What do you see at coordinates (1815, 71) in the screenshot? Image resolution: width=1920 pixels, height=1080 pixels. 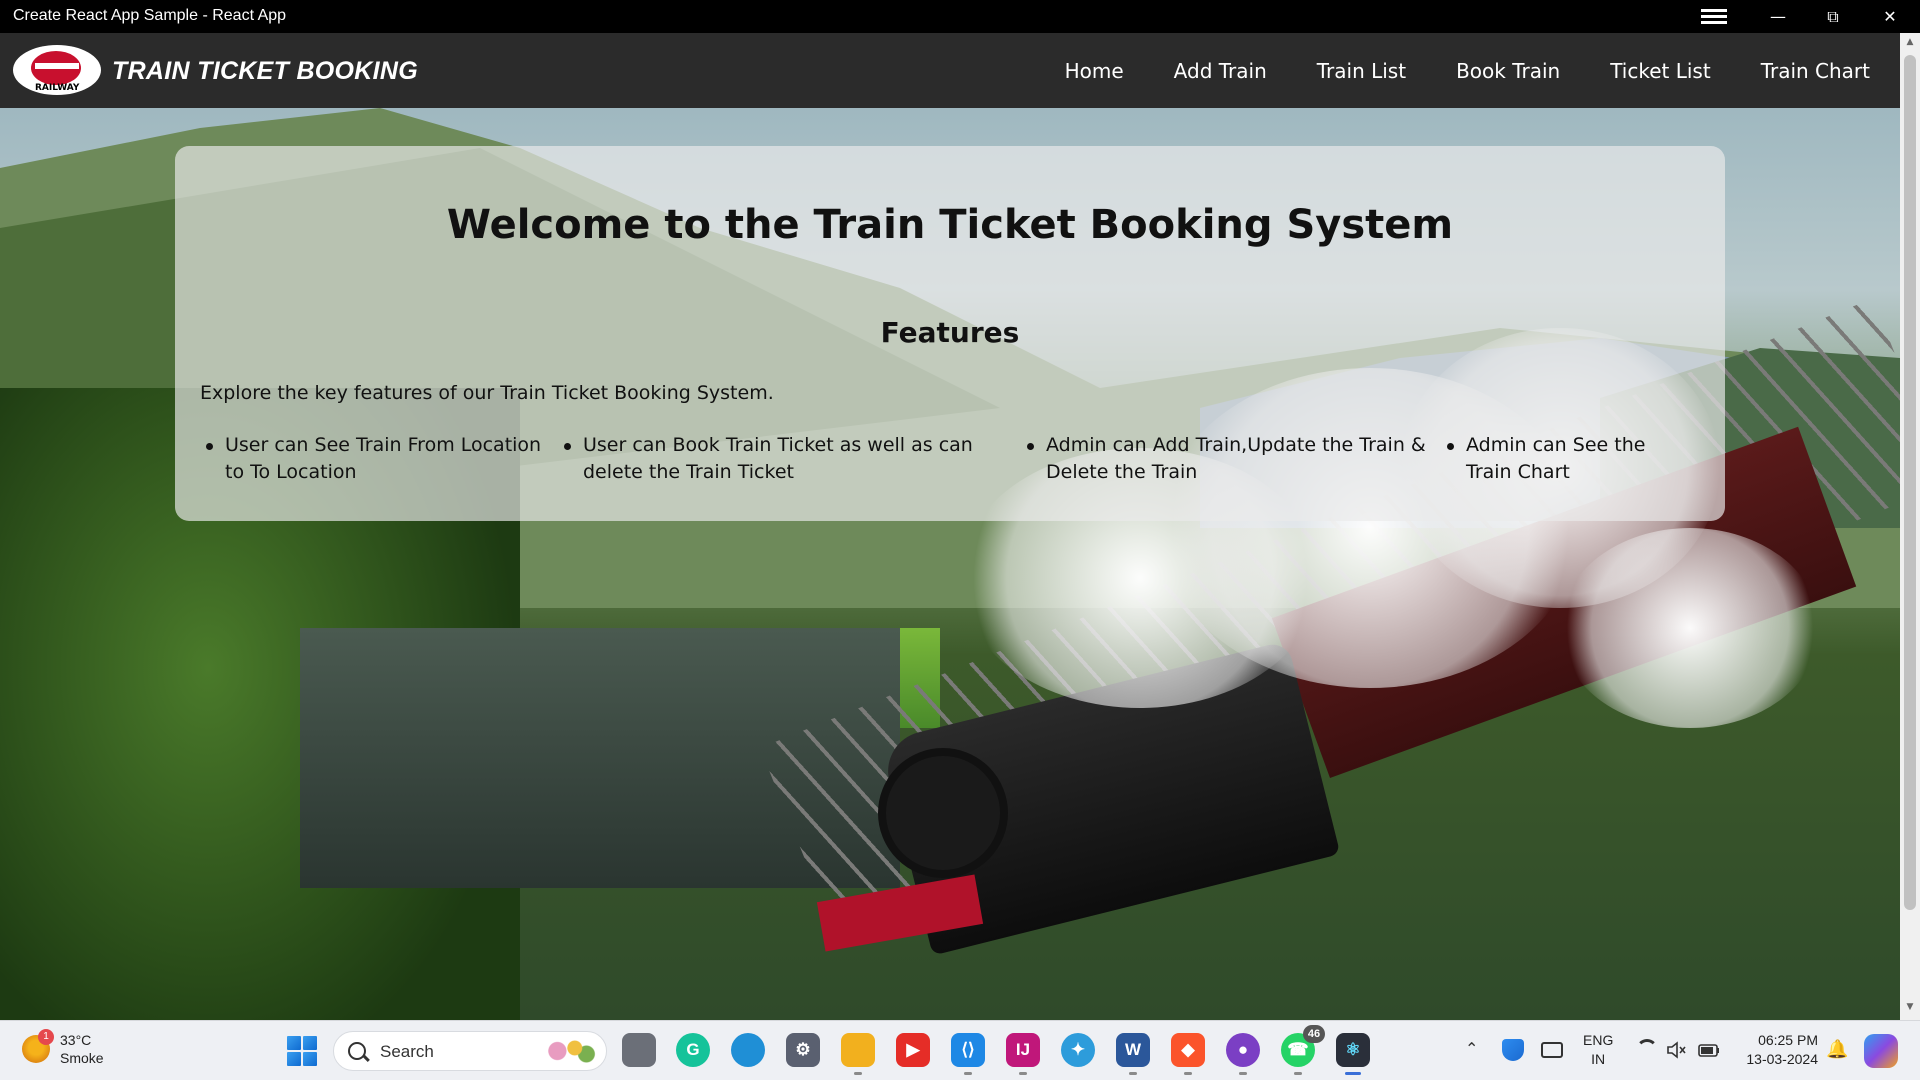 I see `nav-train-chart: Train Chart` at bounding box center [1815, 71].